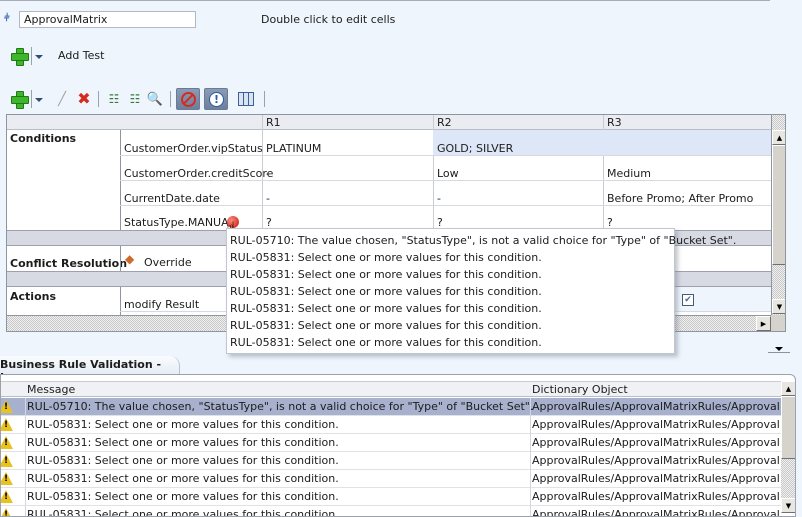 This screenshot has width=802, height=517. Describe the element at coordinates (475, 148) in the screenshot. I see `condition-cell: GOLD; SILVER` at that location.